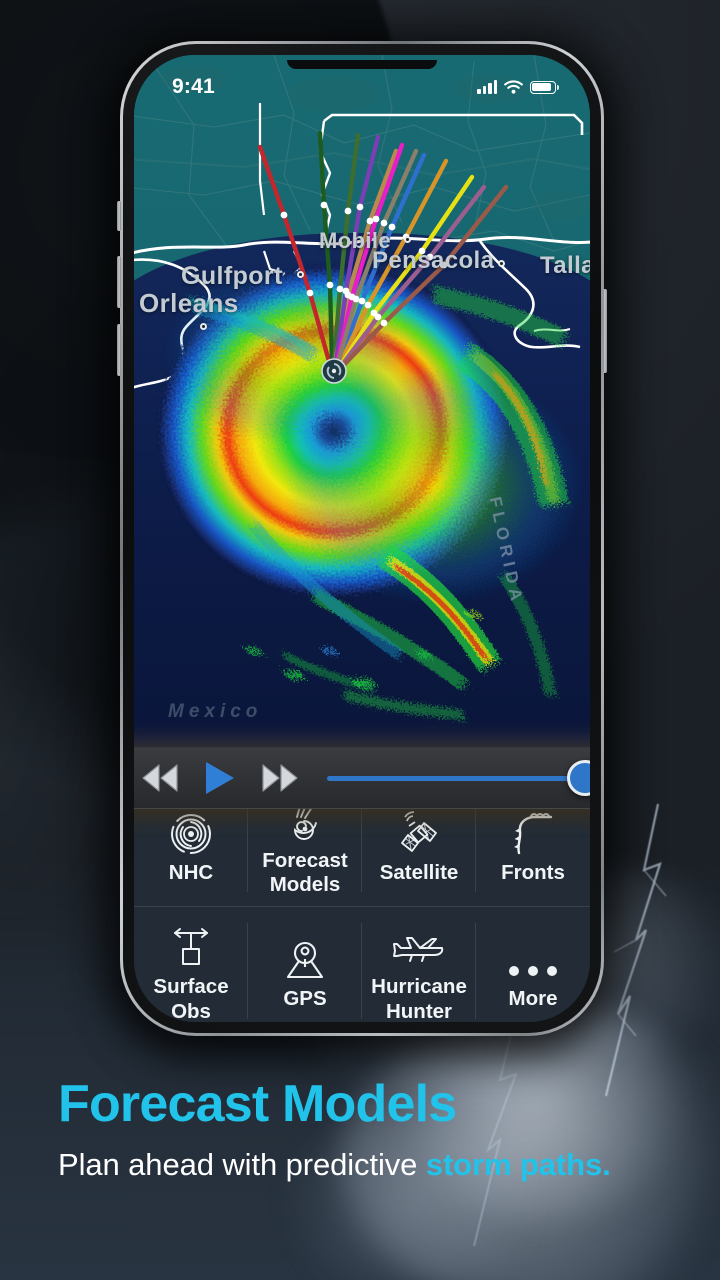  Describe the element at coordinates (362, 64) in the screenshot. I see `phone-notch` at that location.